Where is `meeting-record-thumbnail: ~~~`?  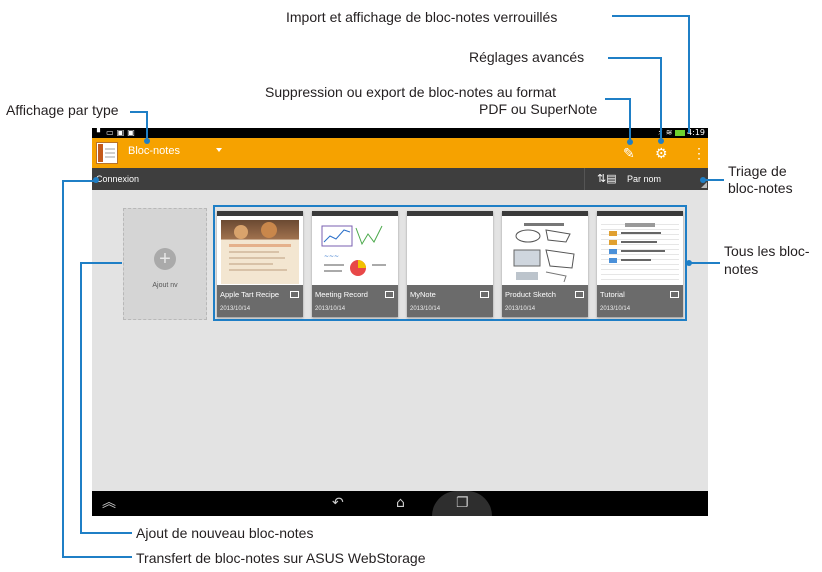 meeting-record-thumbnail: ~~~ is located at coordinates (353, 250).